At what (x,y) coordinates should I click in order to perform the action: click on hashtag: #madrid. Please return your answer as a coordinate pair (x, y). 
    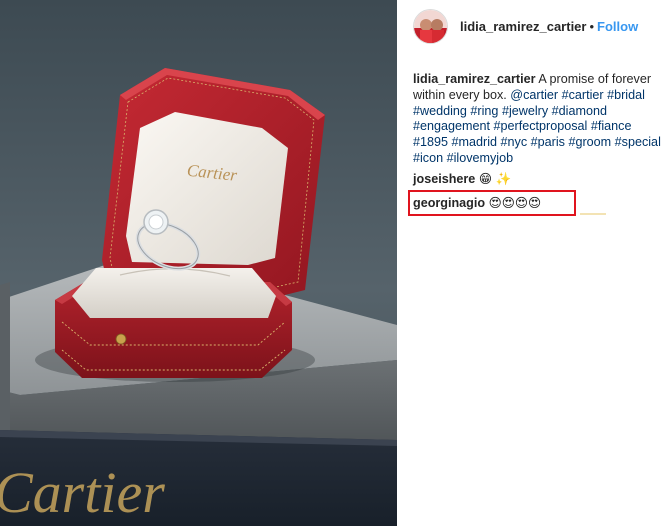
    Looking at the image, I should click on (475, 142).